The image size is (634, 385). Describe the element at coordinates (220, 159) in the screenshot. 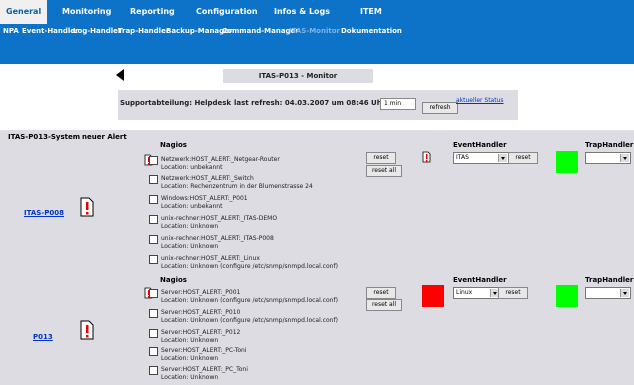

I see `alert-title: Netzwerk:HOST_ALERT:_Netgear-Router` at that location.